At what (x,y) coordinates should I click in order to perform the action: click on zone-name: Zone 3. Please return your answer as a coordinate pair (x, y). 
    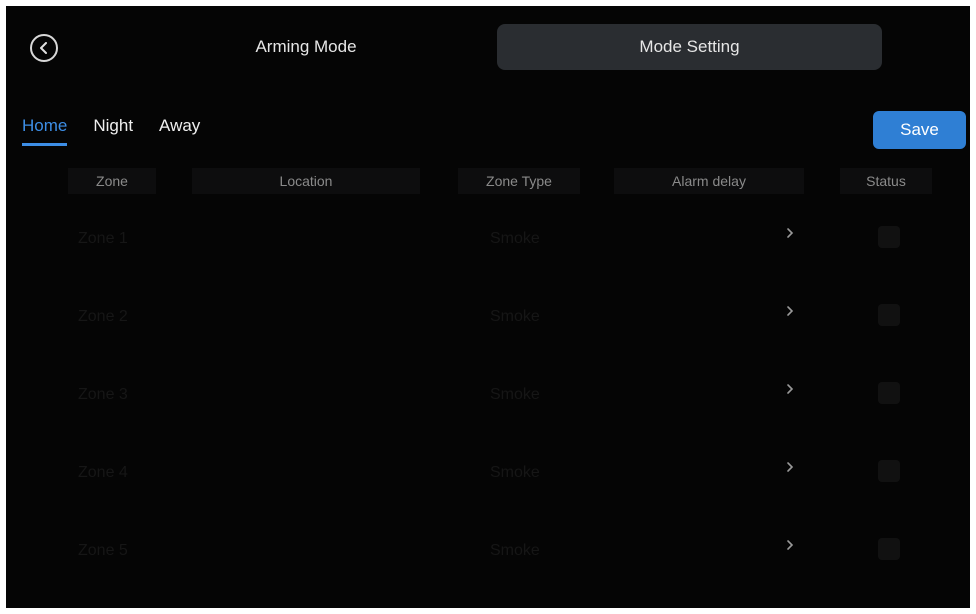
    Looking at the image, I should click on (103, 394).